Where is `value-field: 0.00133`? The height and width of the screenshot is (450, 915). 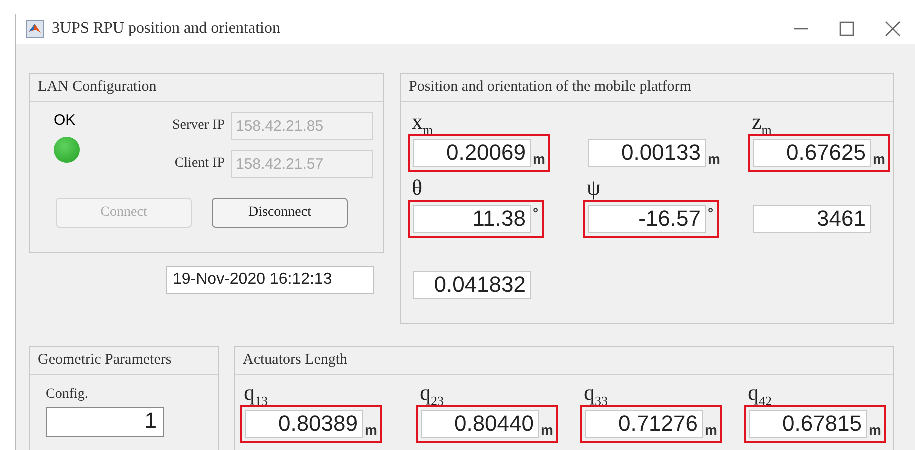
value-field: 0.00133 is located at coordinates (647, 153).